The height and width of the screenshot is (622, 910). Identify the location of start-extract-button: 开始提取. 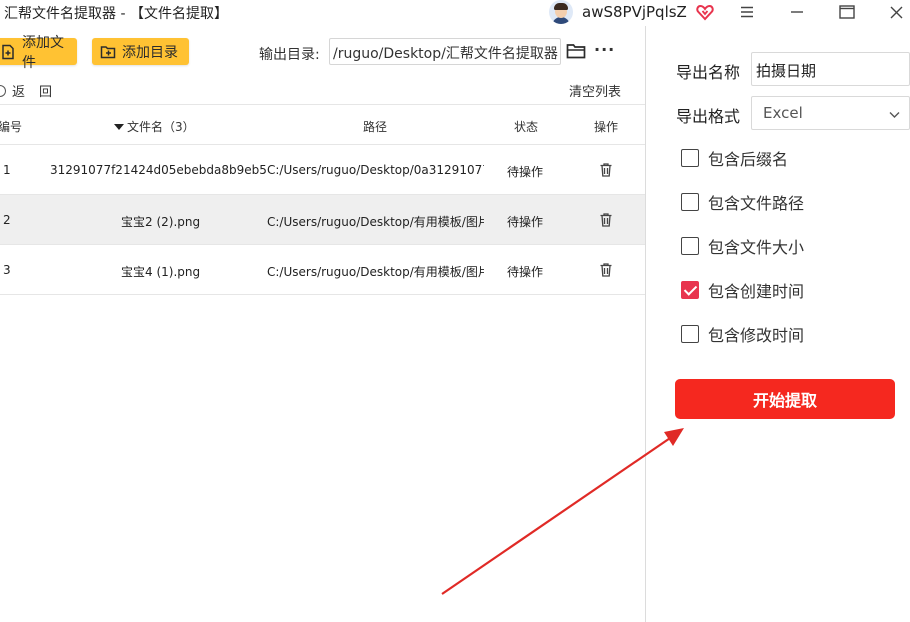
(785, 399).